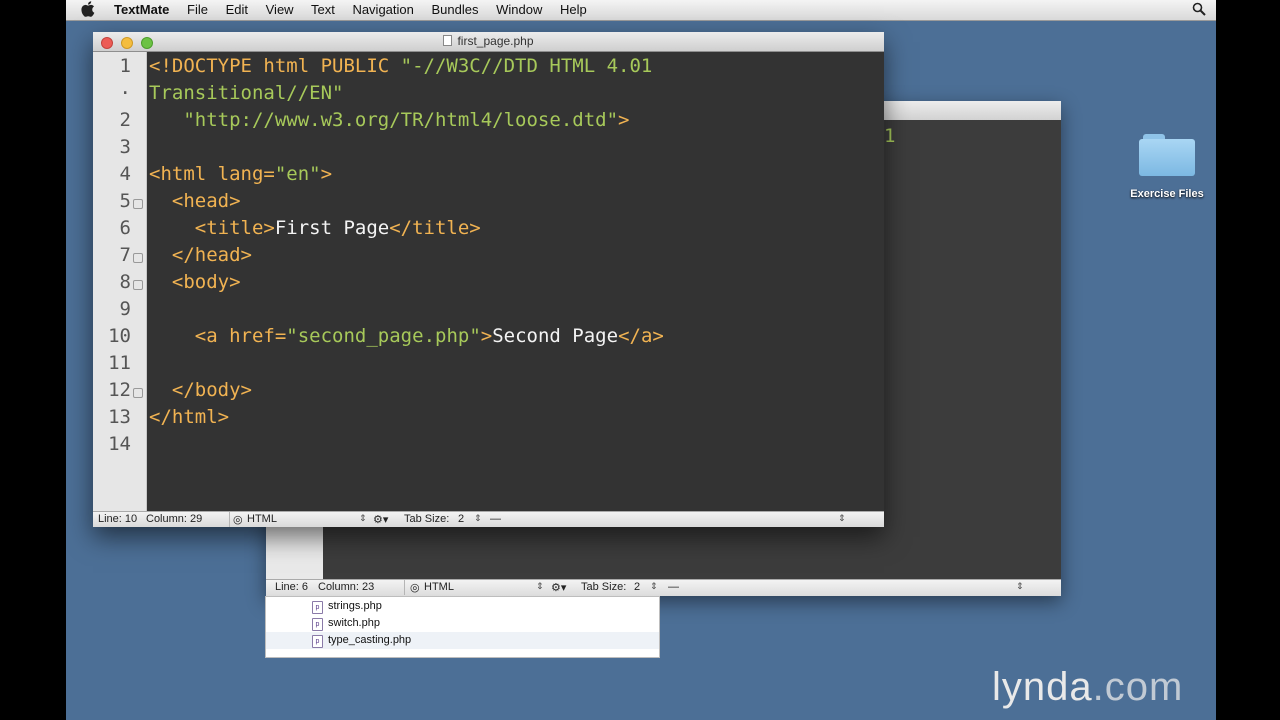  I want to click on line-number: 3, so click(125, 147).